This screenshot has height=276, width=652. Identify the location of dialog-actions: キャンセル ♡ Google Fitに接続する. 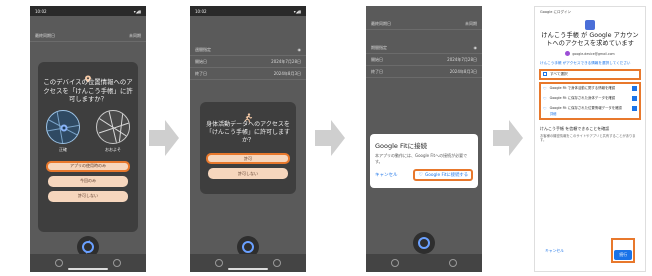
(424, 175).